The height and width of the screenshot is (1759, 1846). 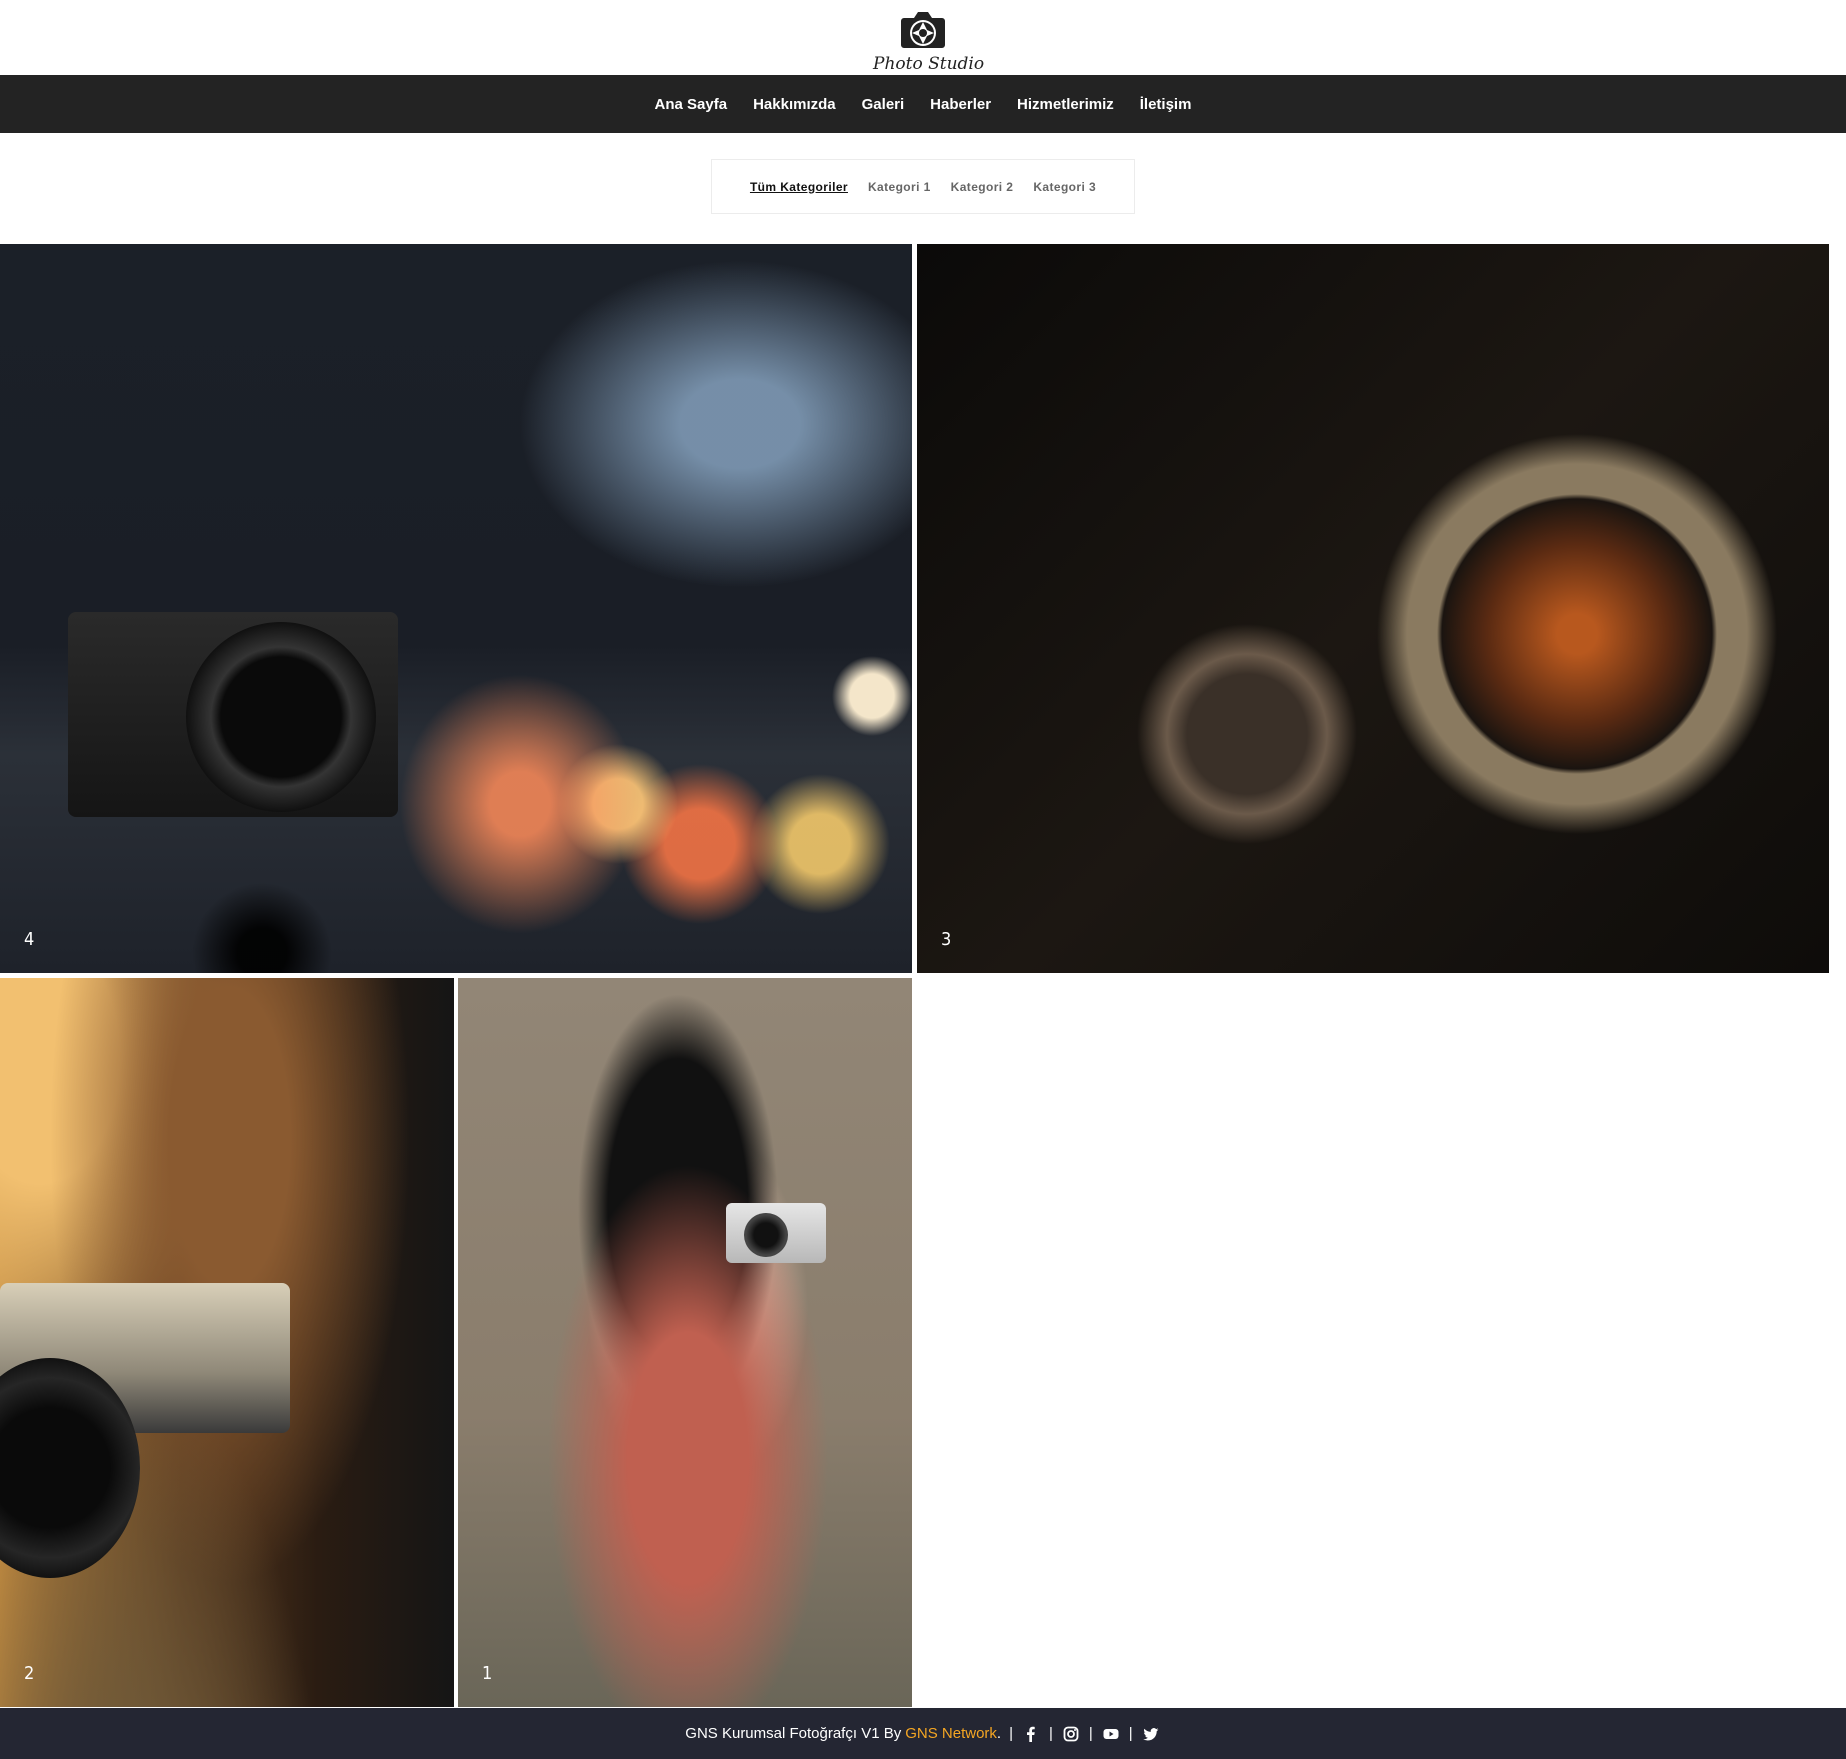 What do you see at coordinates (1166, 104) in the screenshot?
I see `nav-item-iletisim: İletişim` at bounding box center [1166, 104].